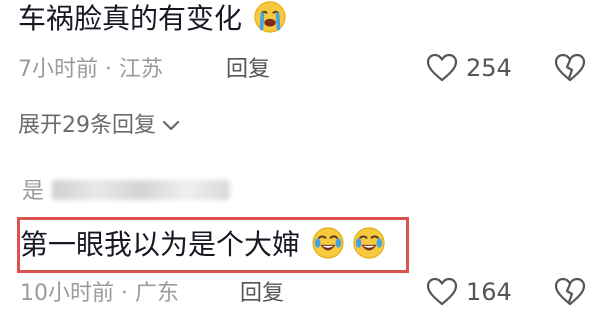 The height and width of the screenshot is (333, 605). I want to click on comment-time-location: 7小时前 · 江苏, so click(90, 69).